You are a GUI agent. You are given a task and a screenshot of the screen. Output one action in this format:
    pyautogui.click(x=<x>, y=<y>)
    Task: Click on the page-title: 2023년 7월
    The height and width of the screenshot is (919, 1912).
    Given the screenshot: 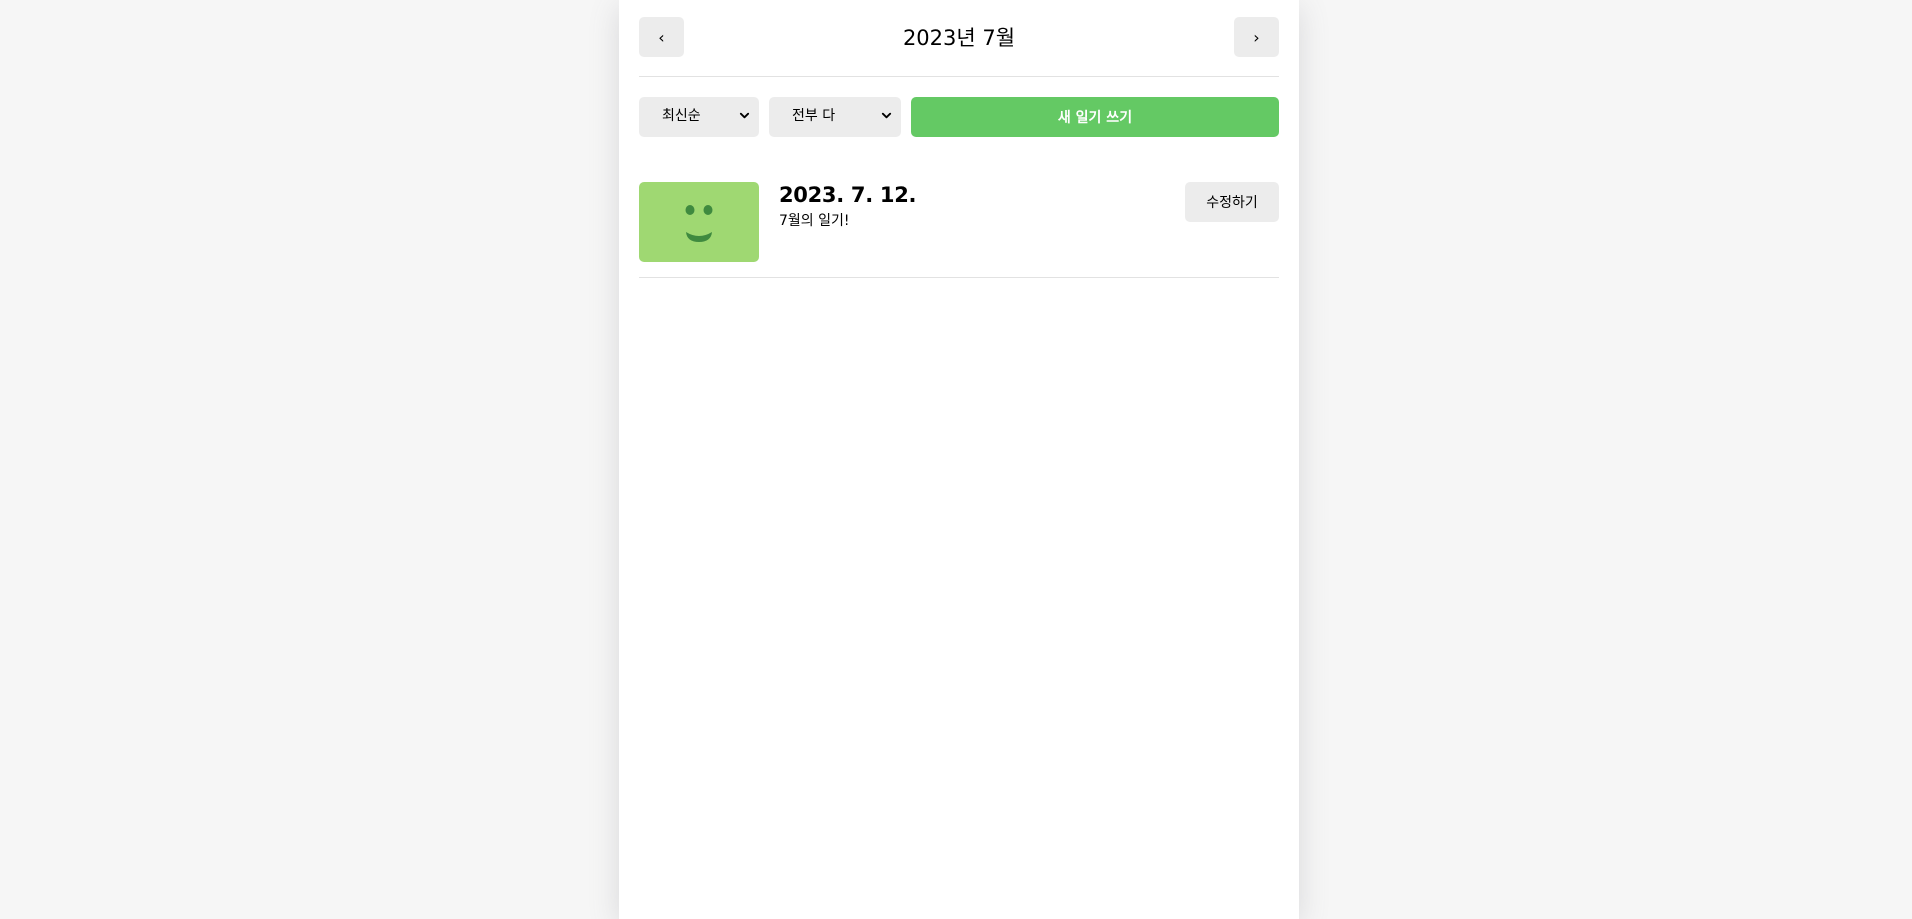 What is the action you would take?
    pyautogui.click(x=959, y=37)
    